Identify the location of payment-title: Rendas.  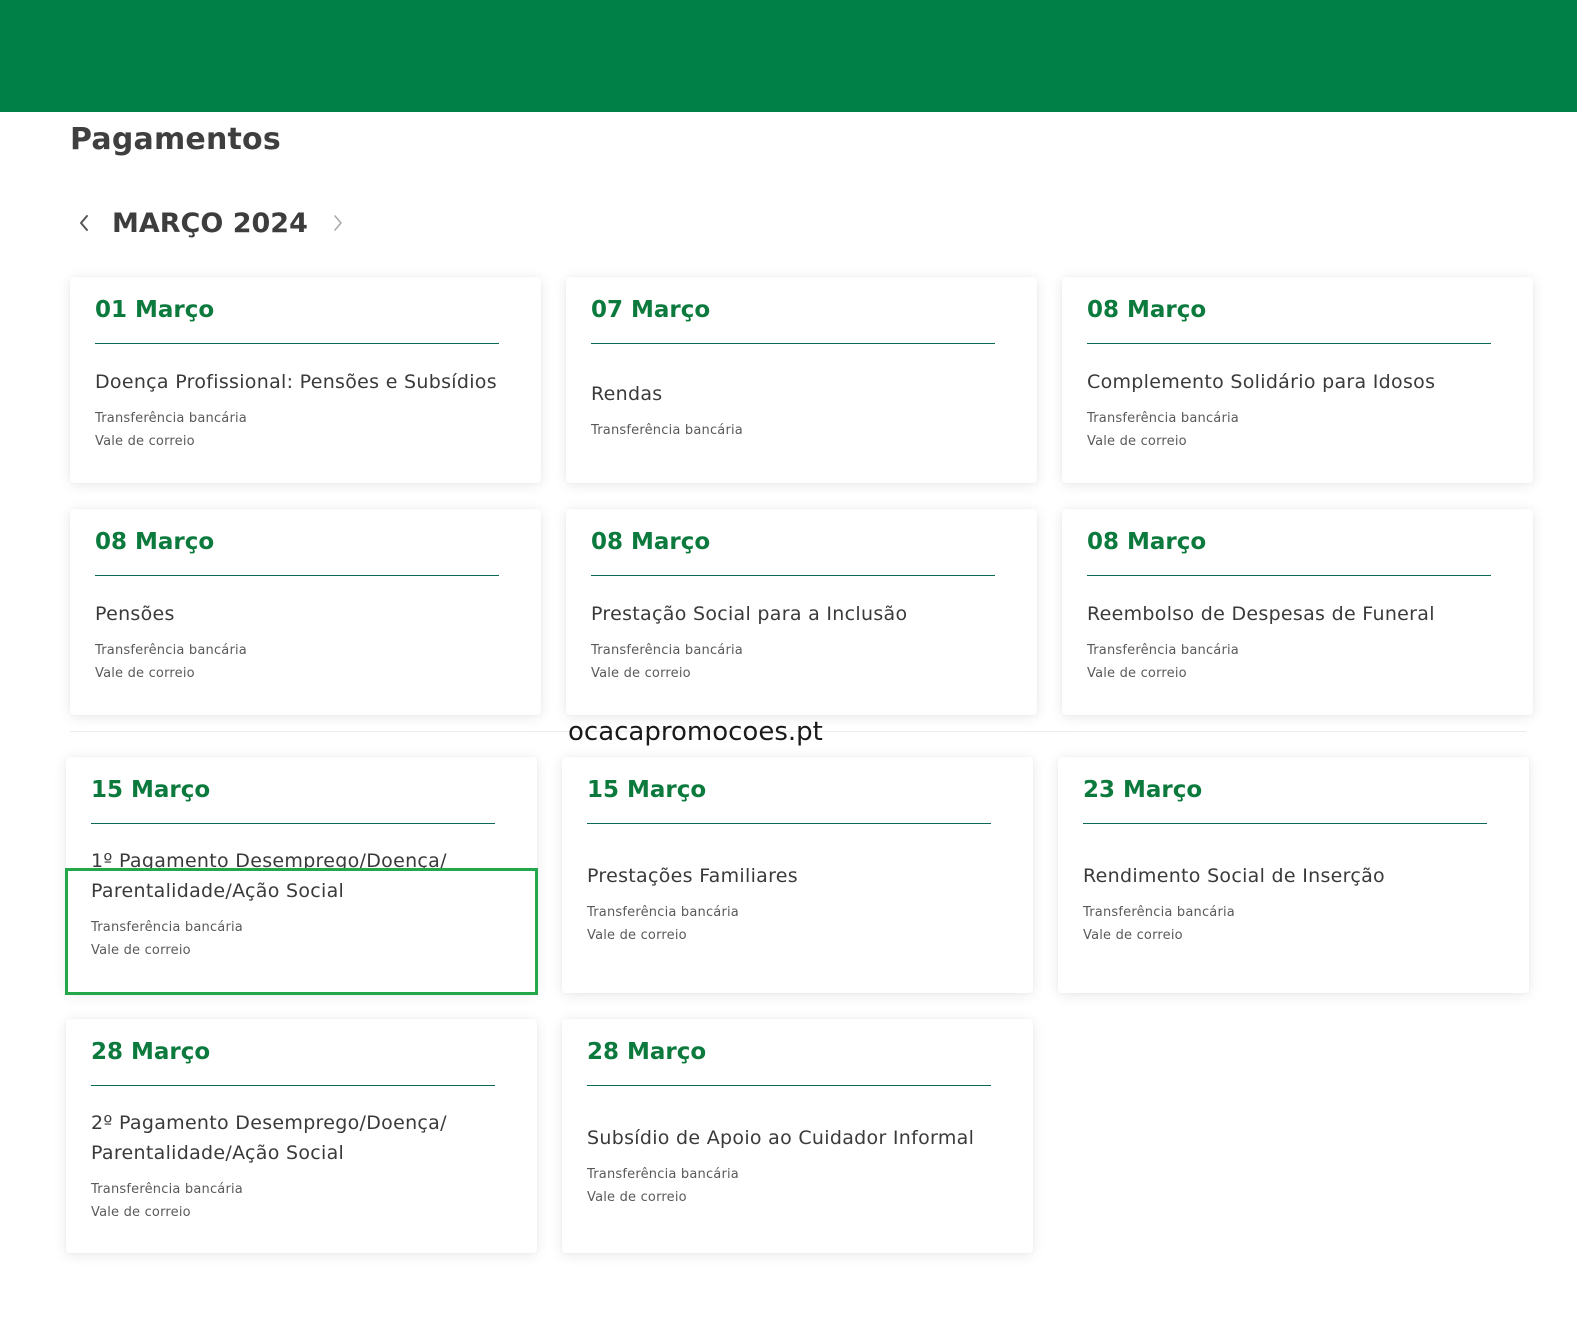
(627, 393).